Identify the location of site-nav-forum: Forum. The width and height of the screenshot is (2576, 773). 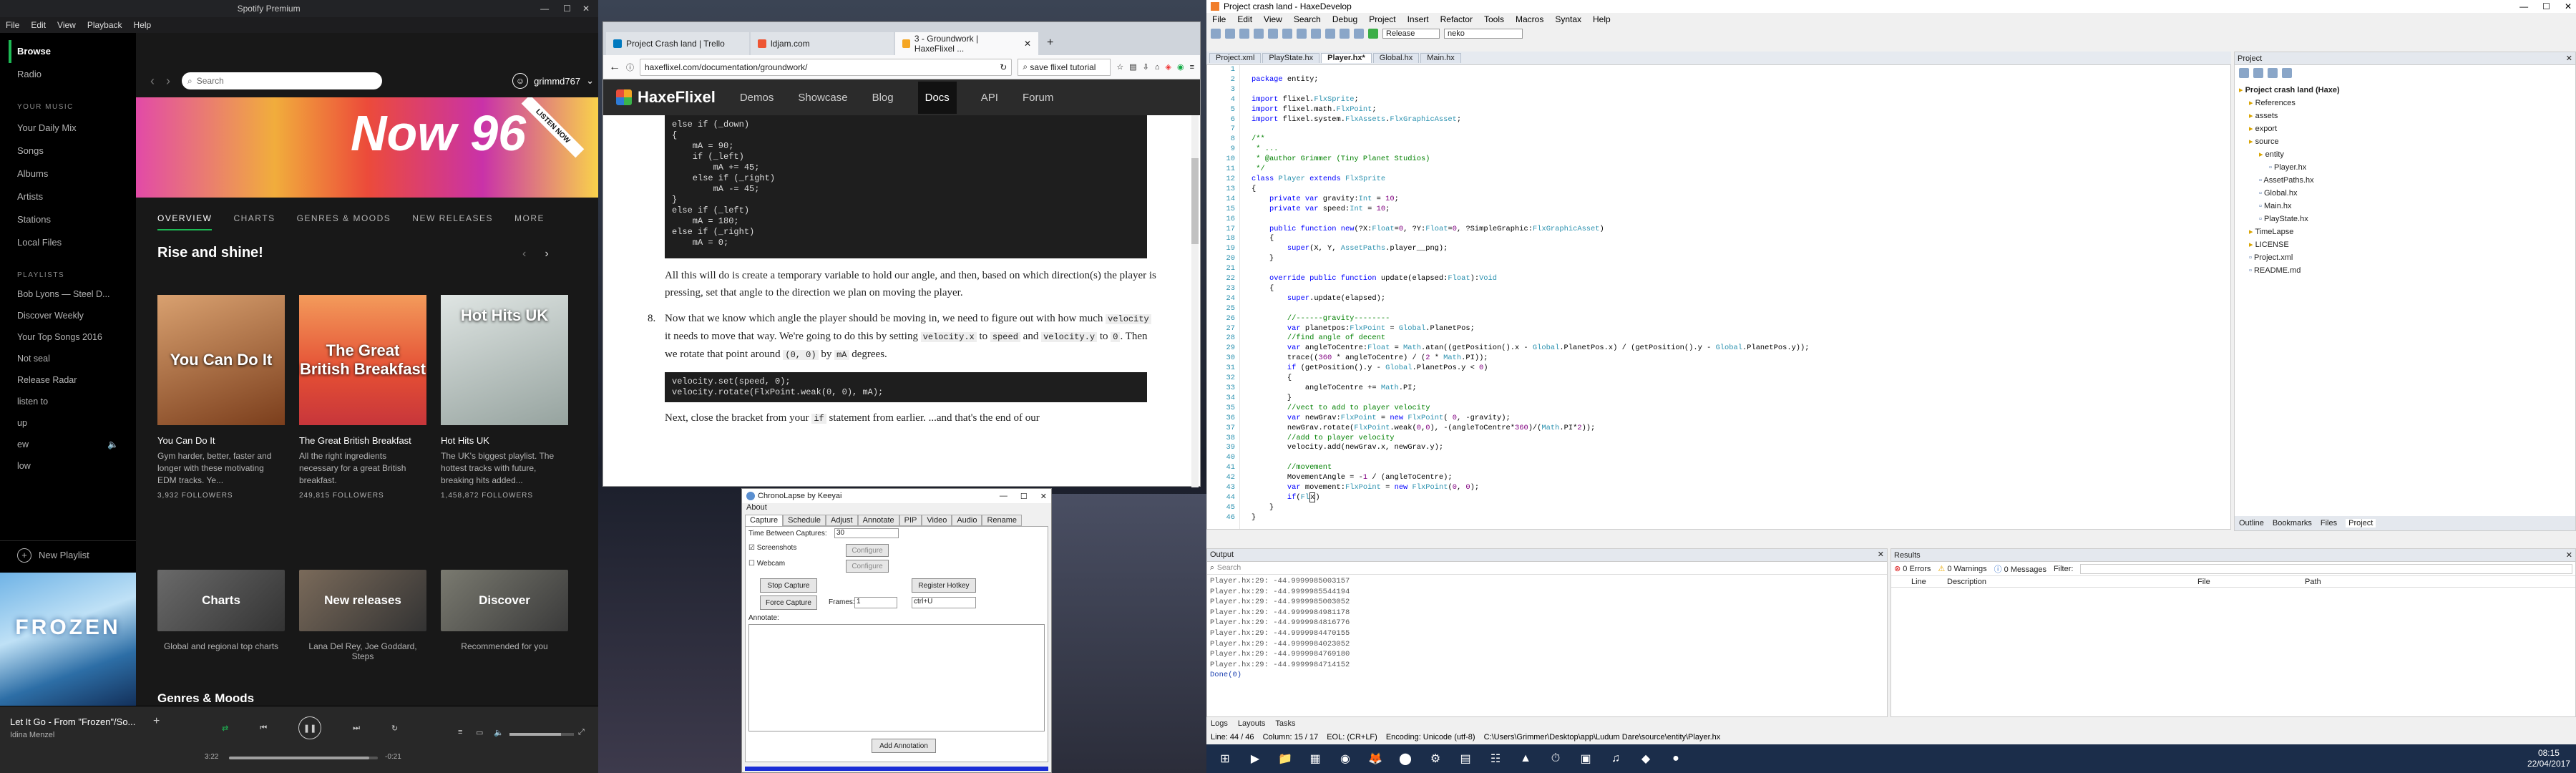
(1038, 98).